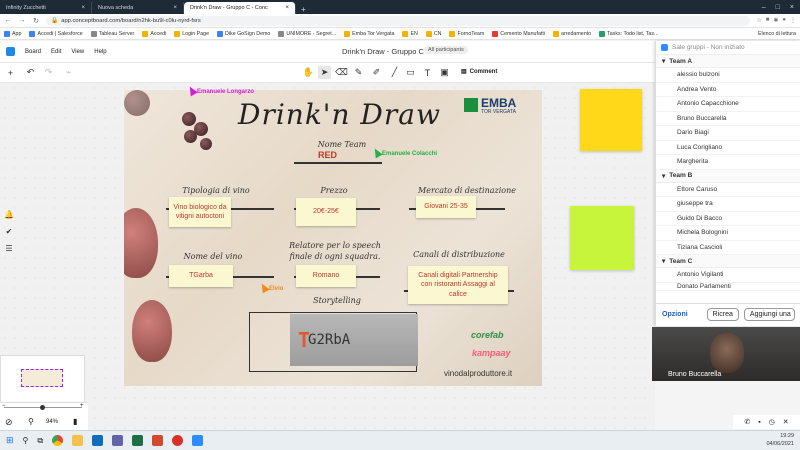 The width and height of the screenshot is (800, 450). Describe the element at coordinates (9, 231) in the screenshot. I see `check-circle-icon: ✔` at that location.